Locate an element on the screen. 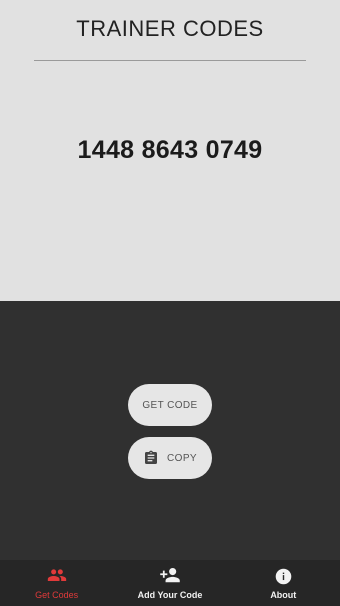 This screenshot has width=340, height=606. nav-label-about: About is located at coordinates (283, 595).